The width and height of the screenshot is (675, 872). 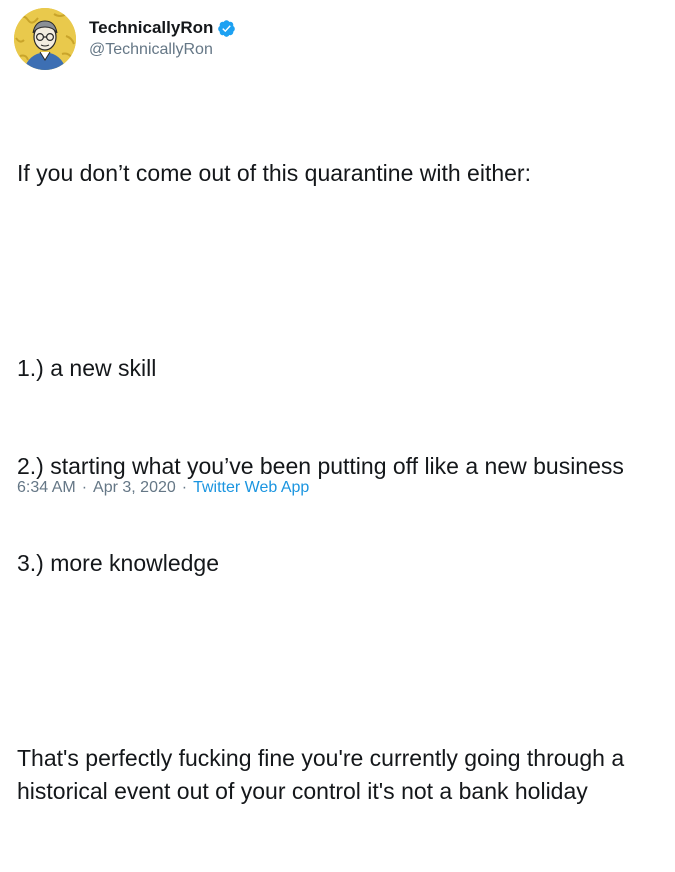 I want to click on avatar, so click(x=45, y=39).